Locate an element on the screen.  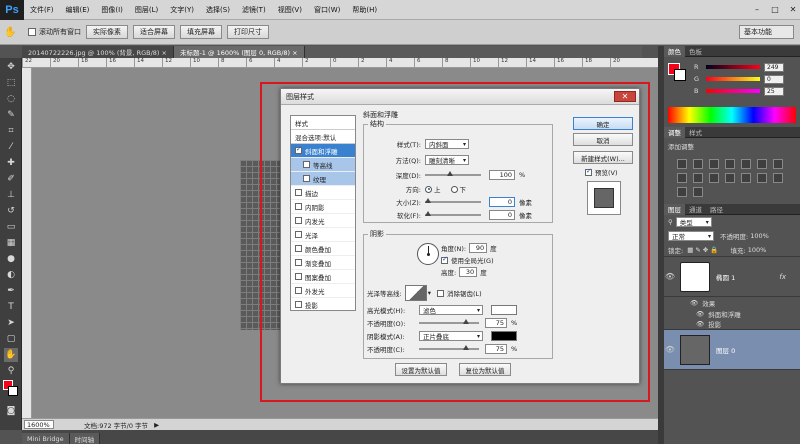
crop-tool-icon: ⌗ is located at coordinates (11, 131).